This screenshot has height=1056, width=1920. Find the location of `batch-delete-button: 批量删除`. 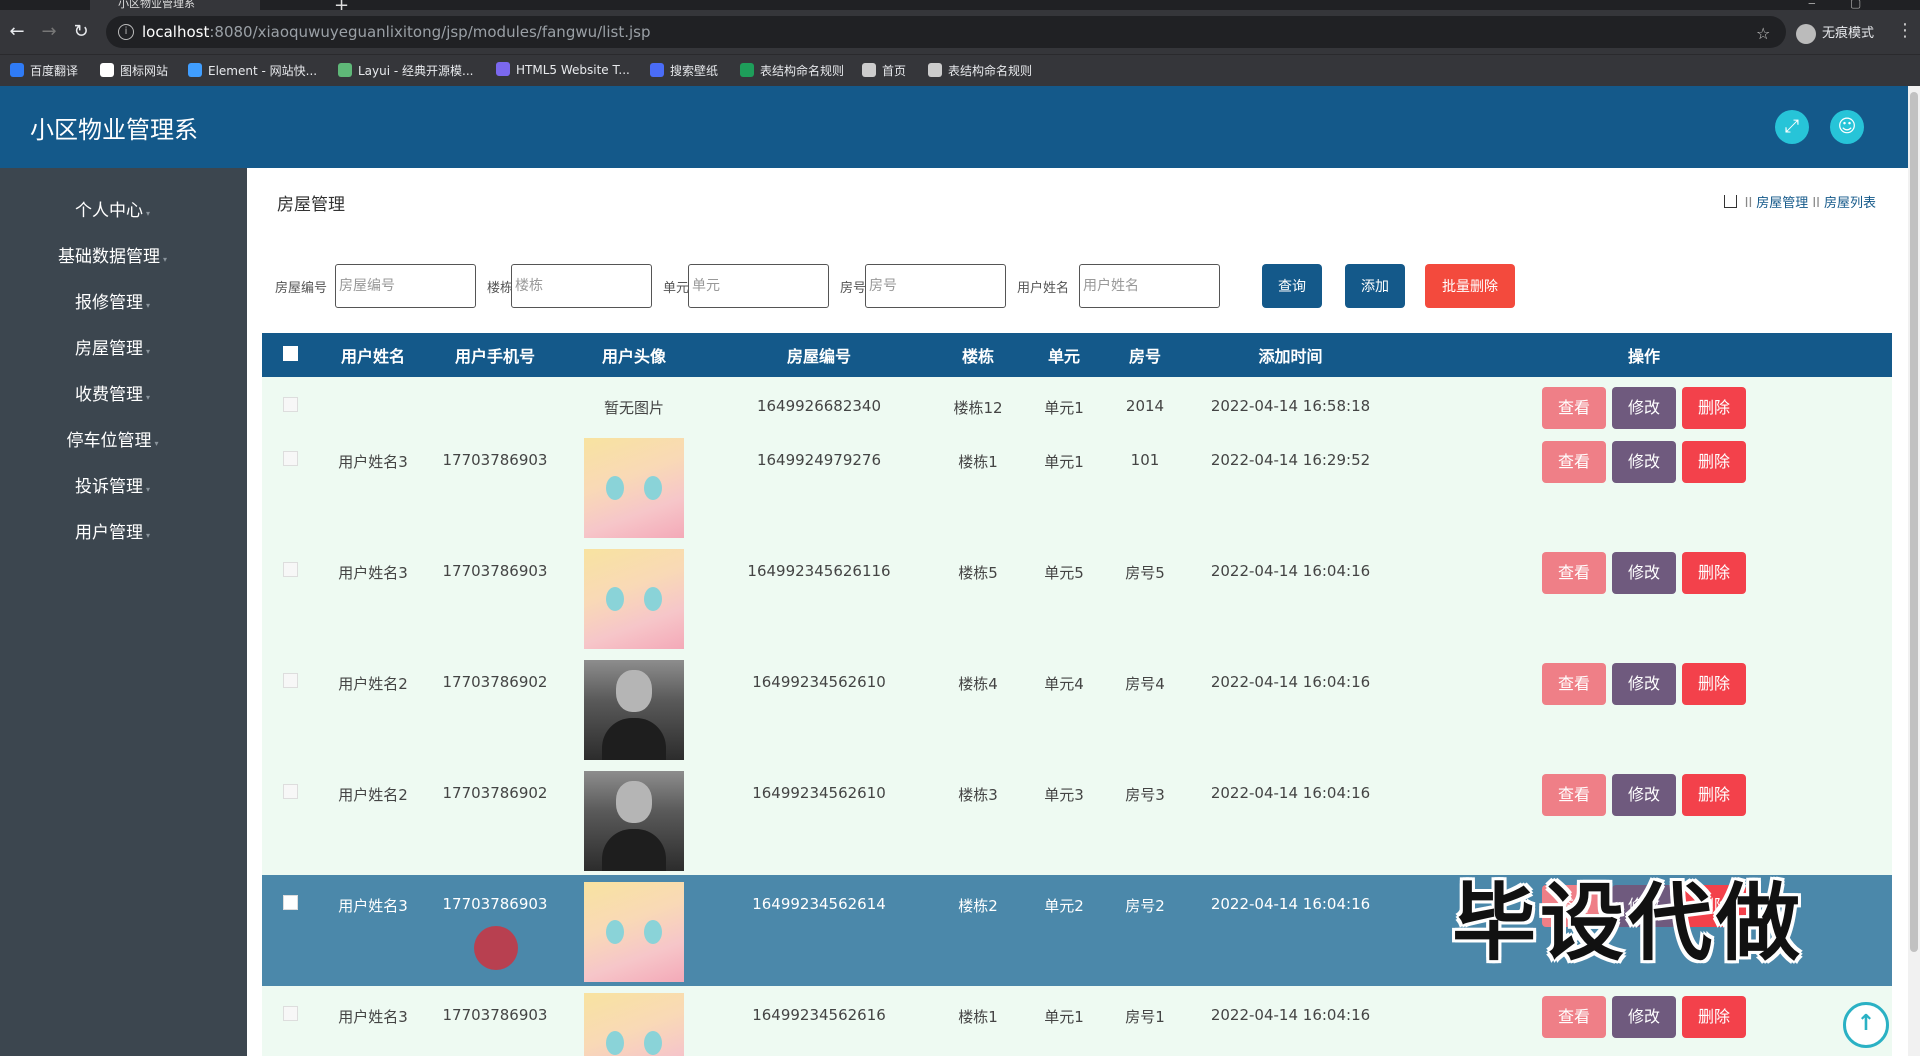

batch-delete-button: 批量删除 is located at coordinates (1470, 286).